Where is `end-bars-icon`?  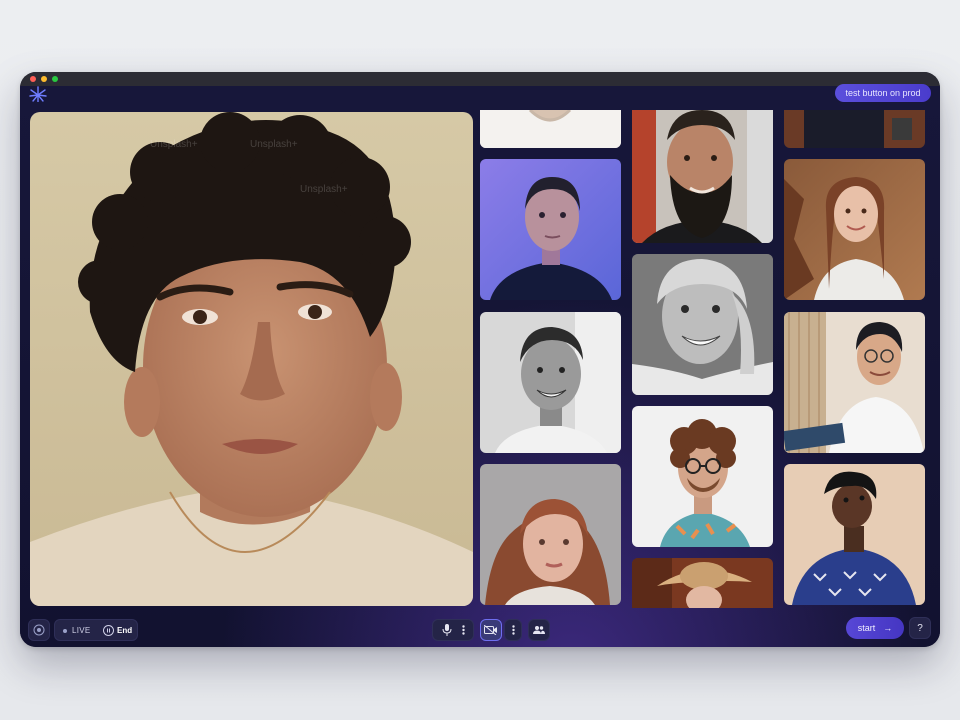
end-bars-icon is located at coordinates (108, 630).